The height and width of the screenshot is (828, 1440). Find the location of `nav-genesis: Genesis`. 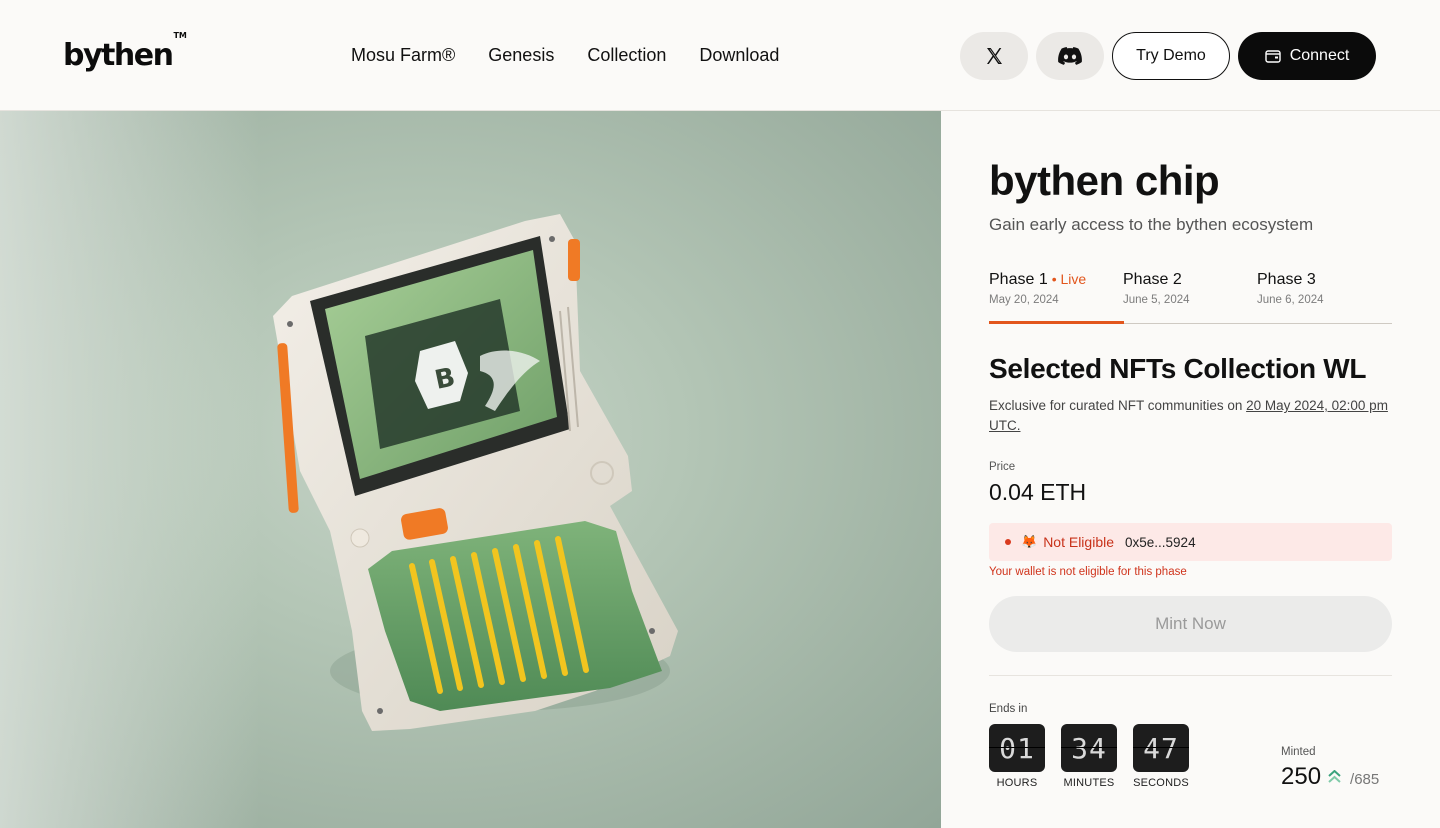

nav-genesis: Genesis is located at coordinates (521, 55).